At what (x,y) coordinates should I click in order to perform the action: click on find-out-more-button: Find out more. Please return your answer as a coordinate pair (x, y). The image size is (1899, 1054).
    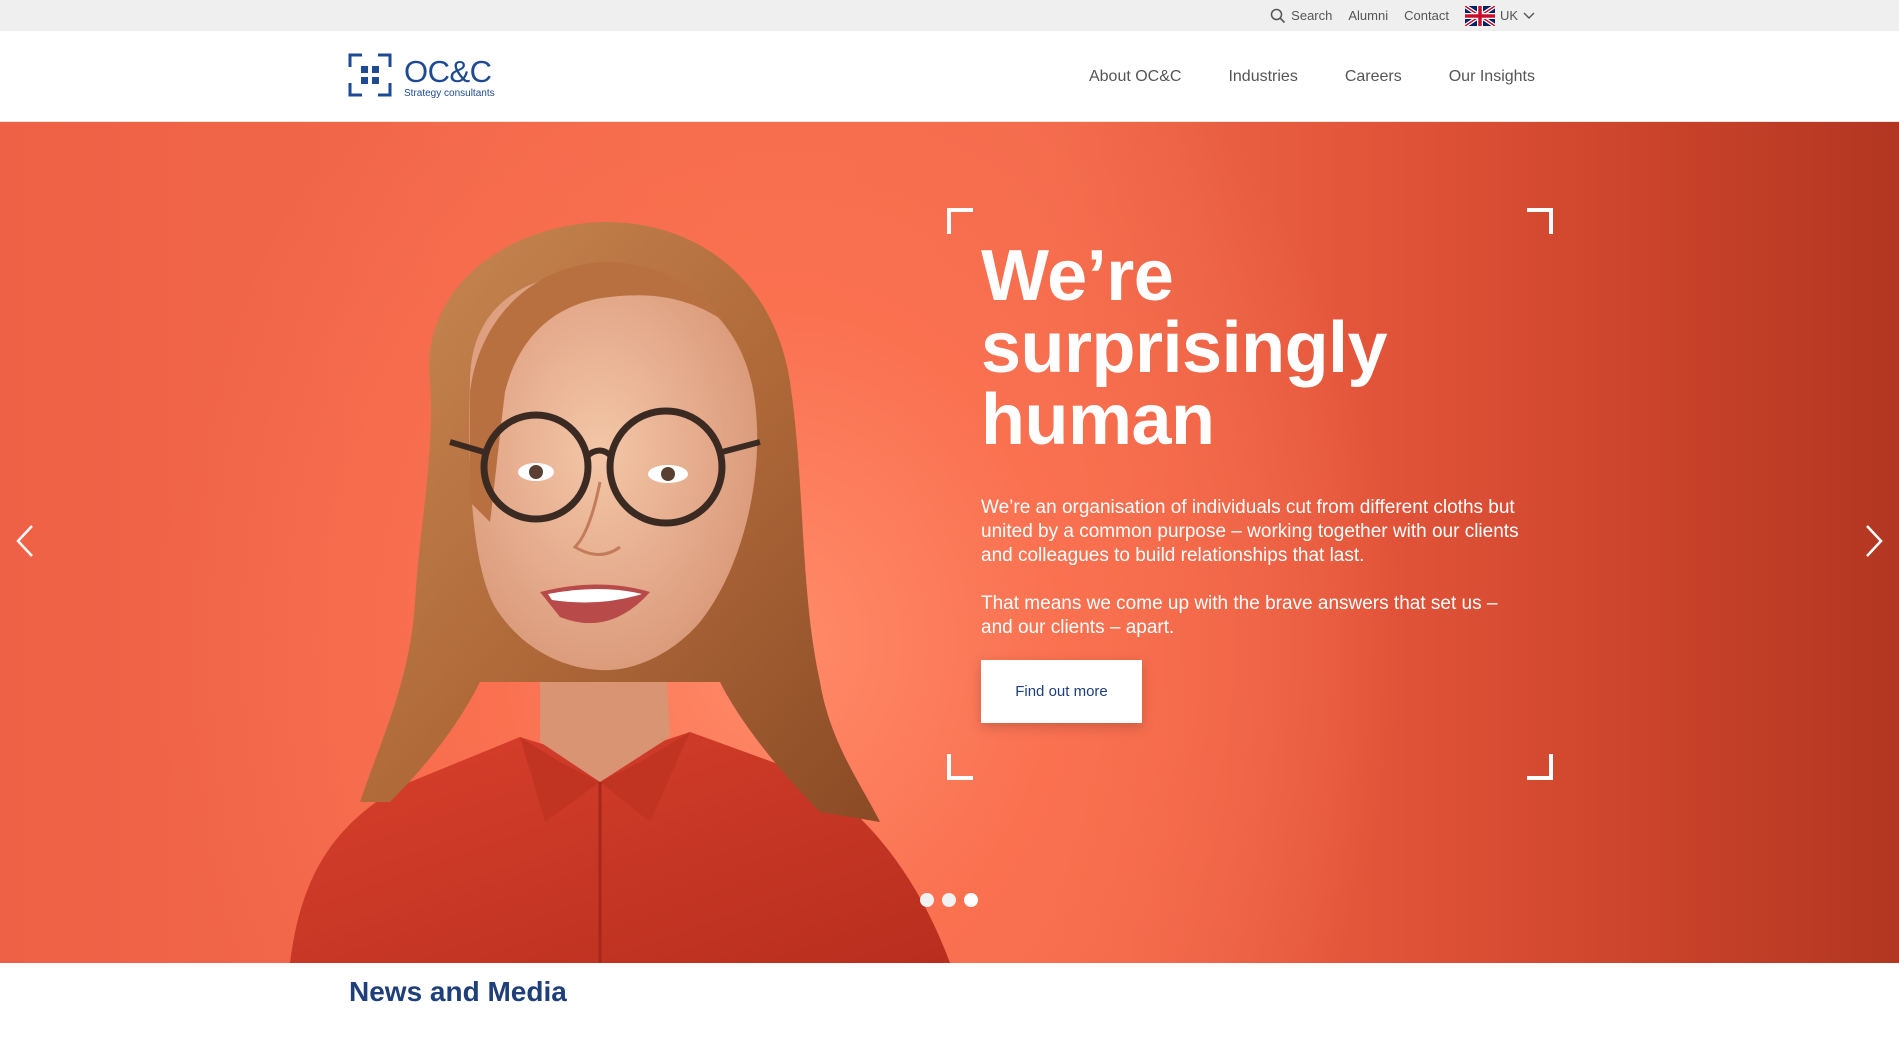
    Looking at the image, I should click on (1061, 691).